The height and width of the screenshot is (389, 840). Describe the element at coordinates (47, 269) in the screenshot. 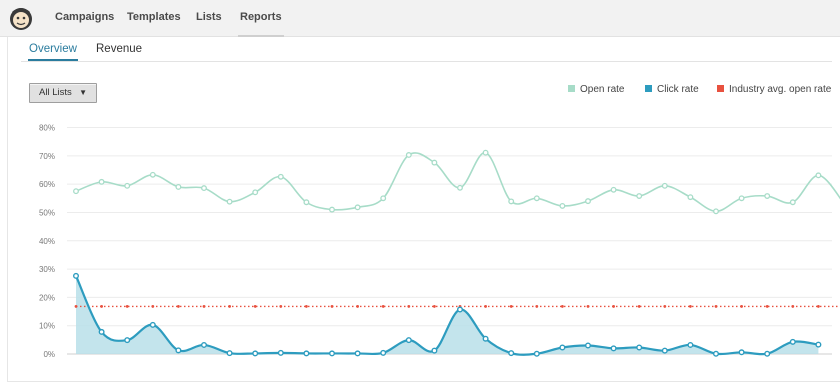

I see `y-tick-label: 30%` at that location.